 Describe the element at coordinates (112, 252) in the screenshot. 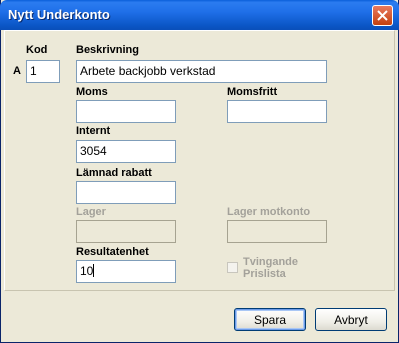

I see `resultatenhet-label: Resultatenhet` at that location.